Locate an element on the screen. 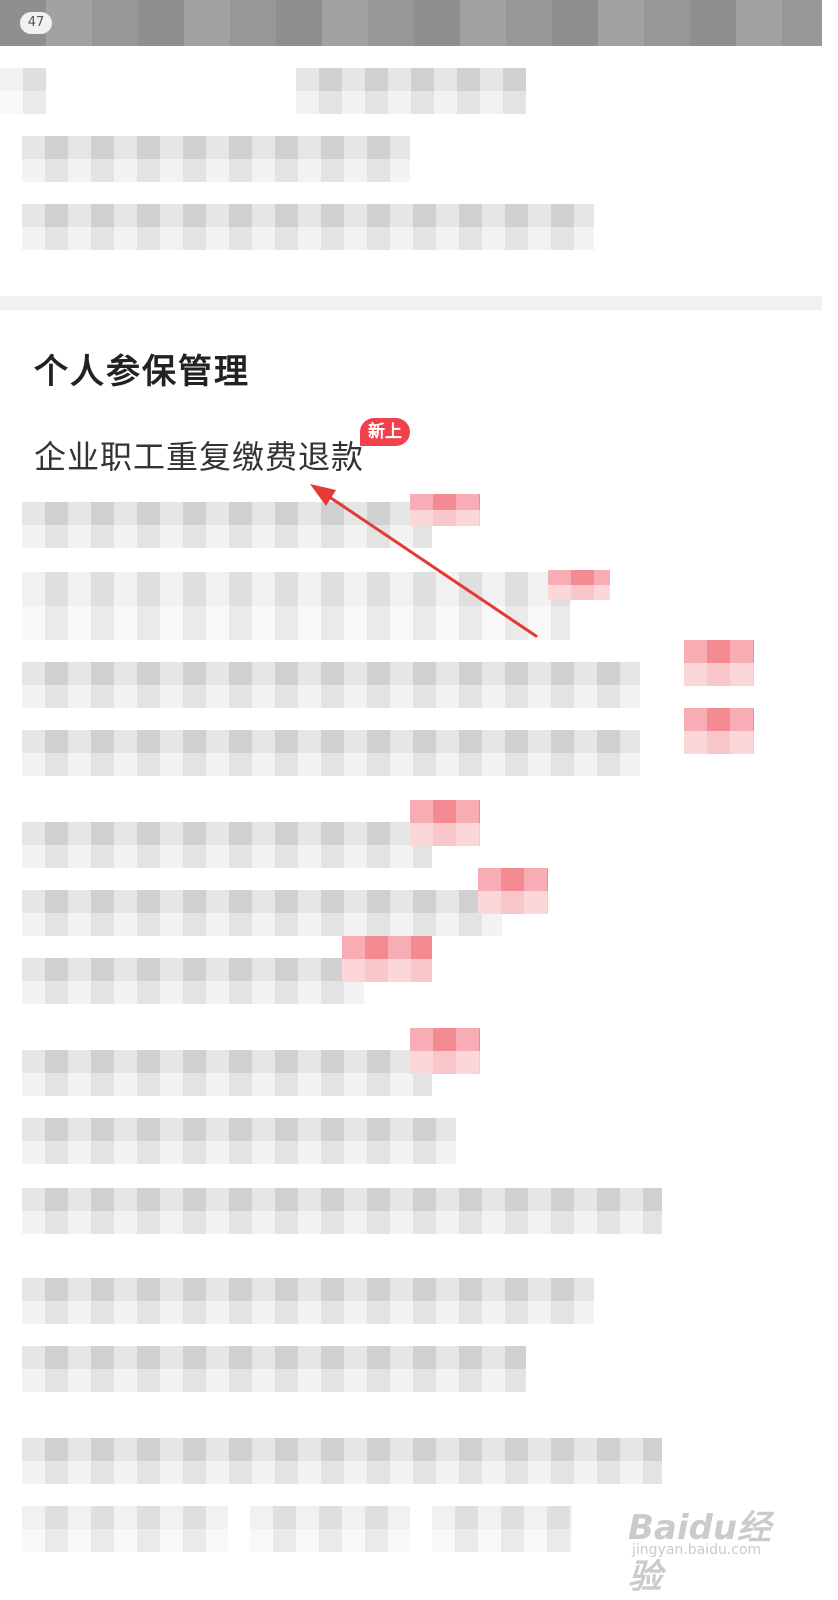 Image resolution: width=838 pixels, height=1600 pixels. section-title: 个人参保管理 is located at coordinates (142, 372).